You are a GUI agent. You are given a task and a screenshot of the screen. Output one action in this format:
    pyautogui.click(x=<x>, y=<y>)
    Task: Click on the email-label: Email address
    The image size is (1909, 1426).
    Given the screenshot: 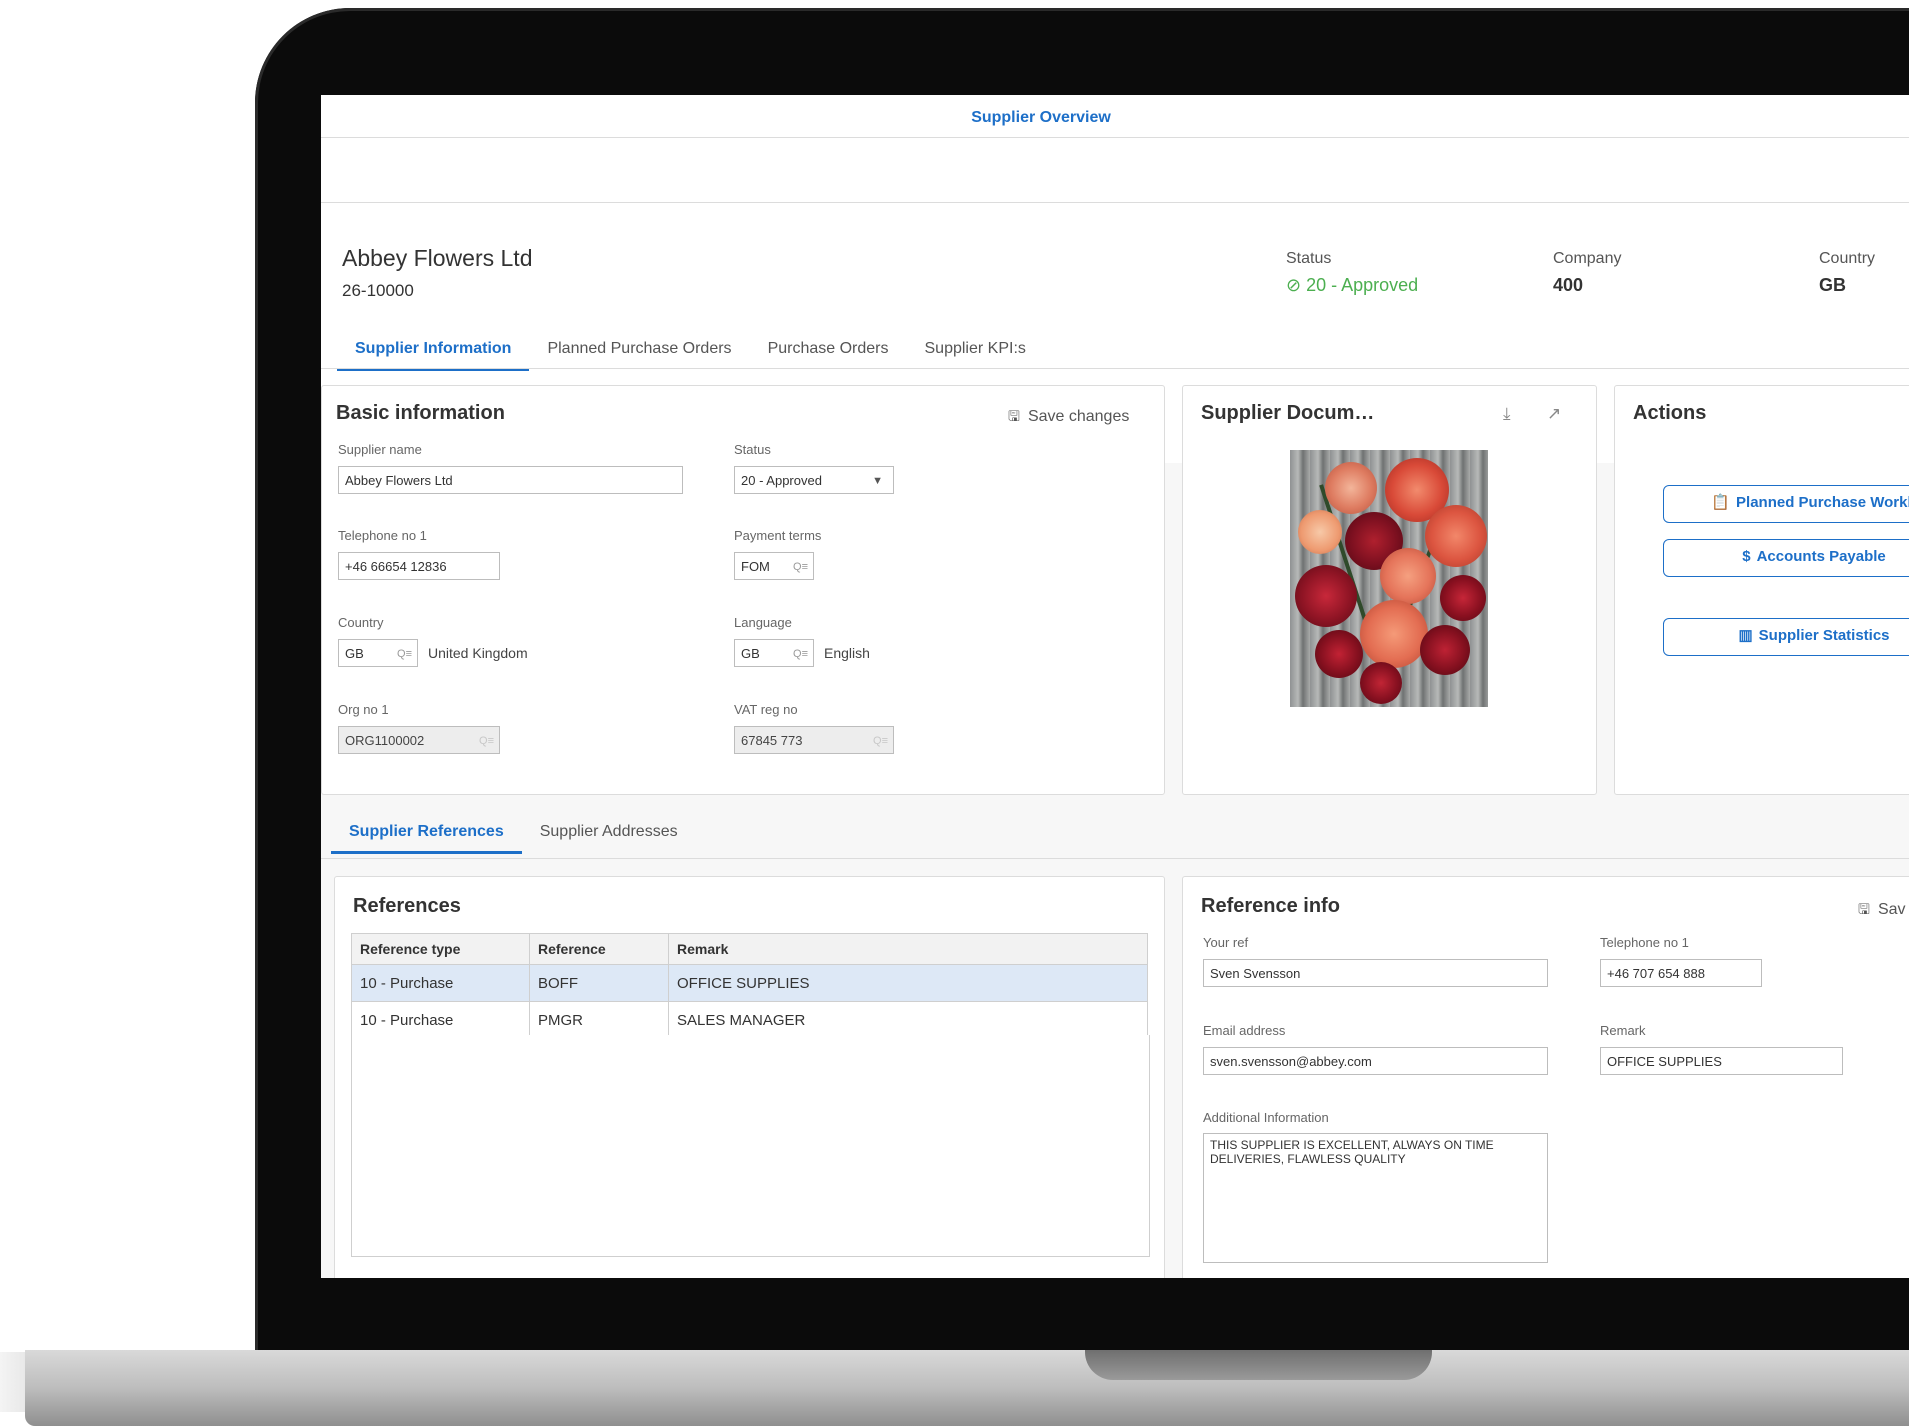 What is the action you would take?
    pyautogui.click(x=1244, y=1030)
    